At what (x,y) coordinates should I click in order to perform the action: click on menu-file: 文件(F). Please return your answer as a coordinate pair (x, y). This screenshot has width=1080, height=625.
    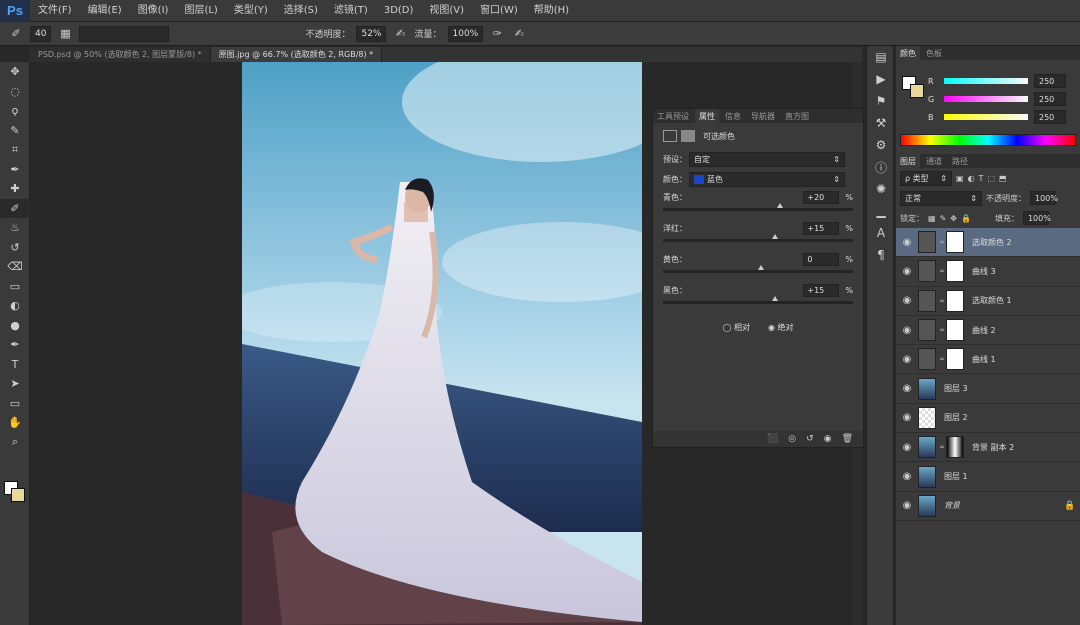
    Looking at the image, I should click on (55, 11).